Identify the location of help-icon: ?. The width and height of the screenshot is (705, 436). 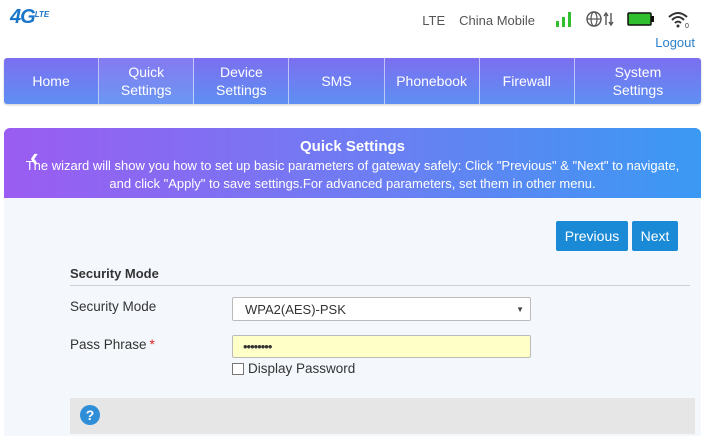
(90, 415).